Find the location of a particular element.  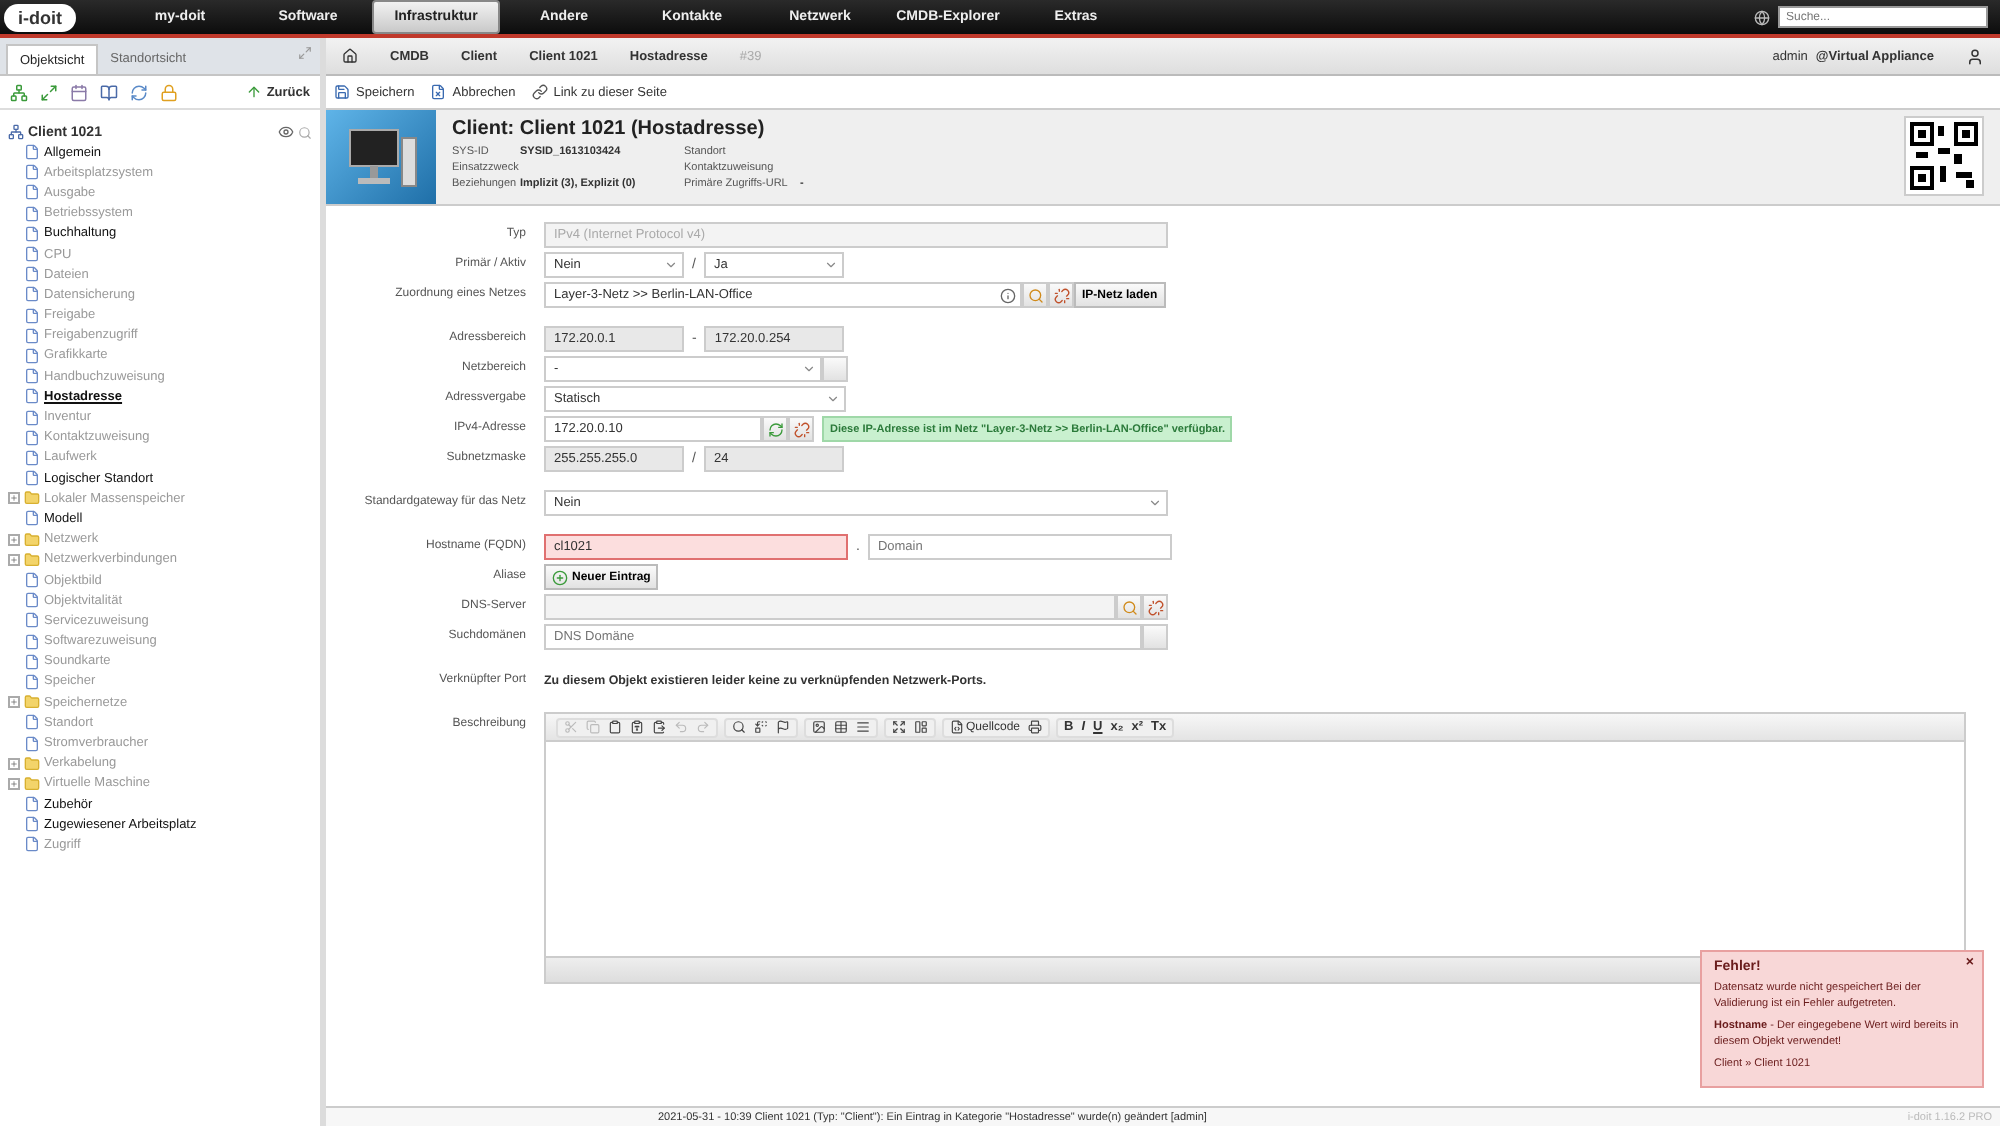

blocks-icon is located at coordinates (921, 727).